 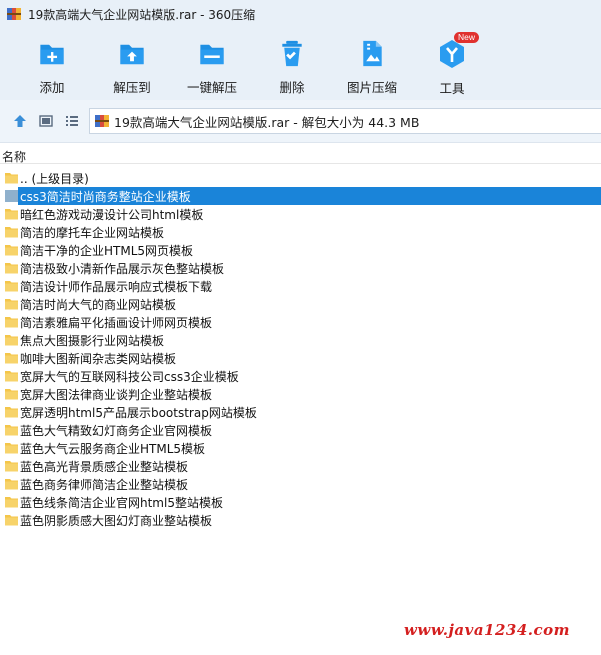 I want to click on list-item: 蓝色线条简洁企业官网html5整站模板, so click(x=300, y=502).